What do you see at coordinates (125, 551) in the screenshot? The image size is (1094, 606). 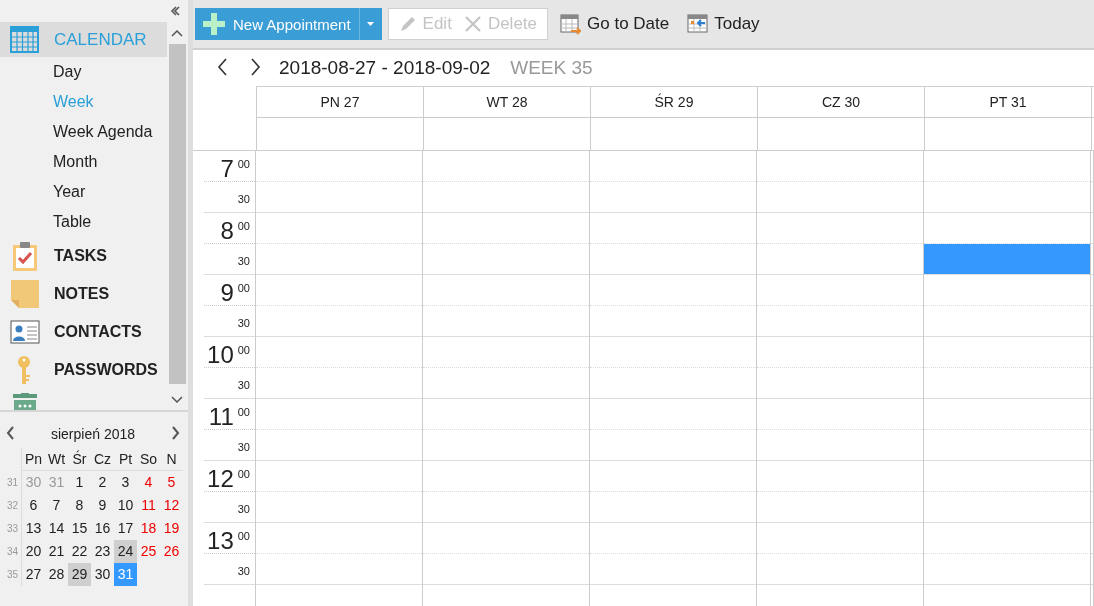 I see `calendar-day: 24` at bounding box center [125, 551].